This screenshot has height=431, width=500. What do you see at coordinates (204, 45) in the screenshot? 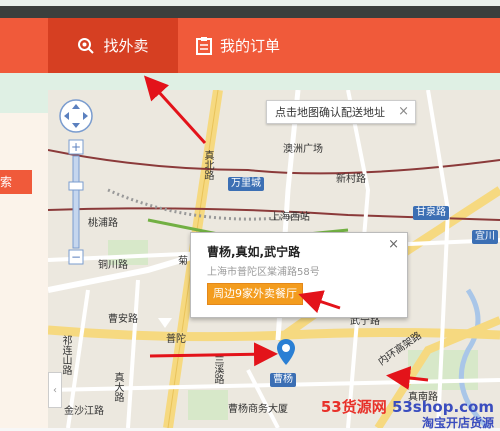
I see `clipboard-icon` at bounding box center [204, 45].